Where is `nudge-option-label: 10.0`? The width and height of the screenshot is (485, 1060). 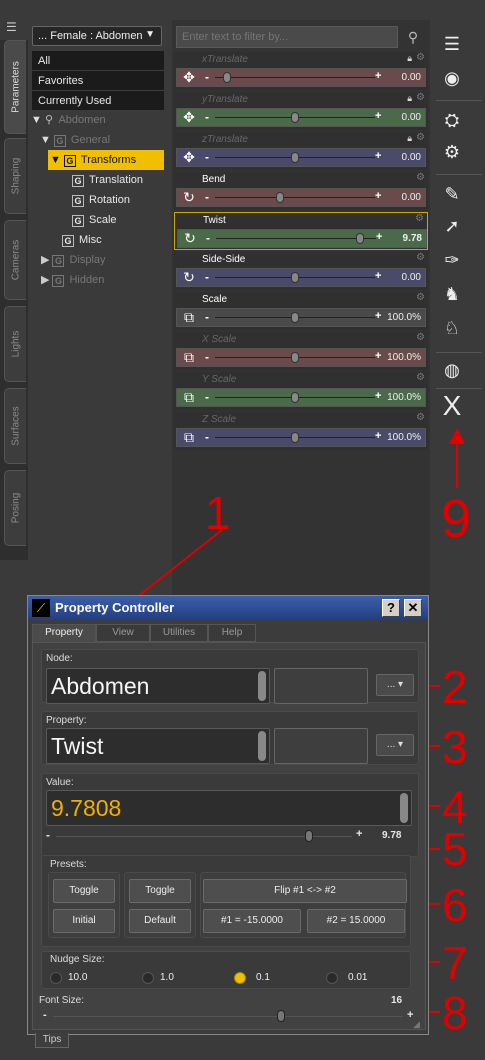
nudge-option-label: 10.0 is located at coordinates (78, 977).